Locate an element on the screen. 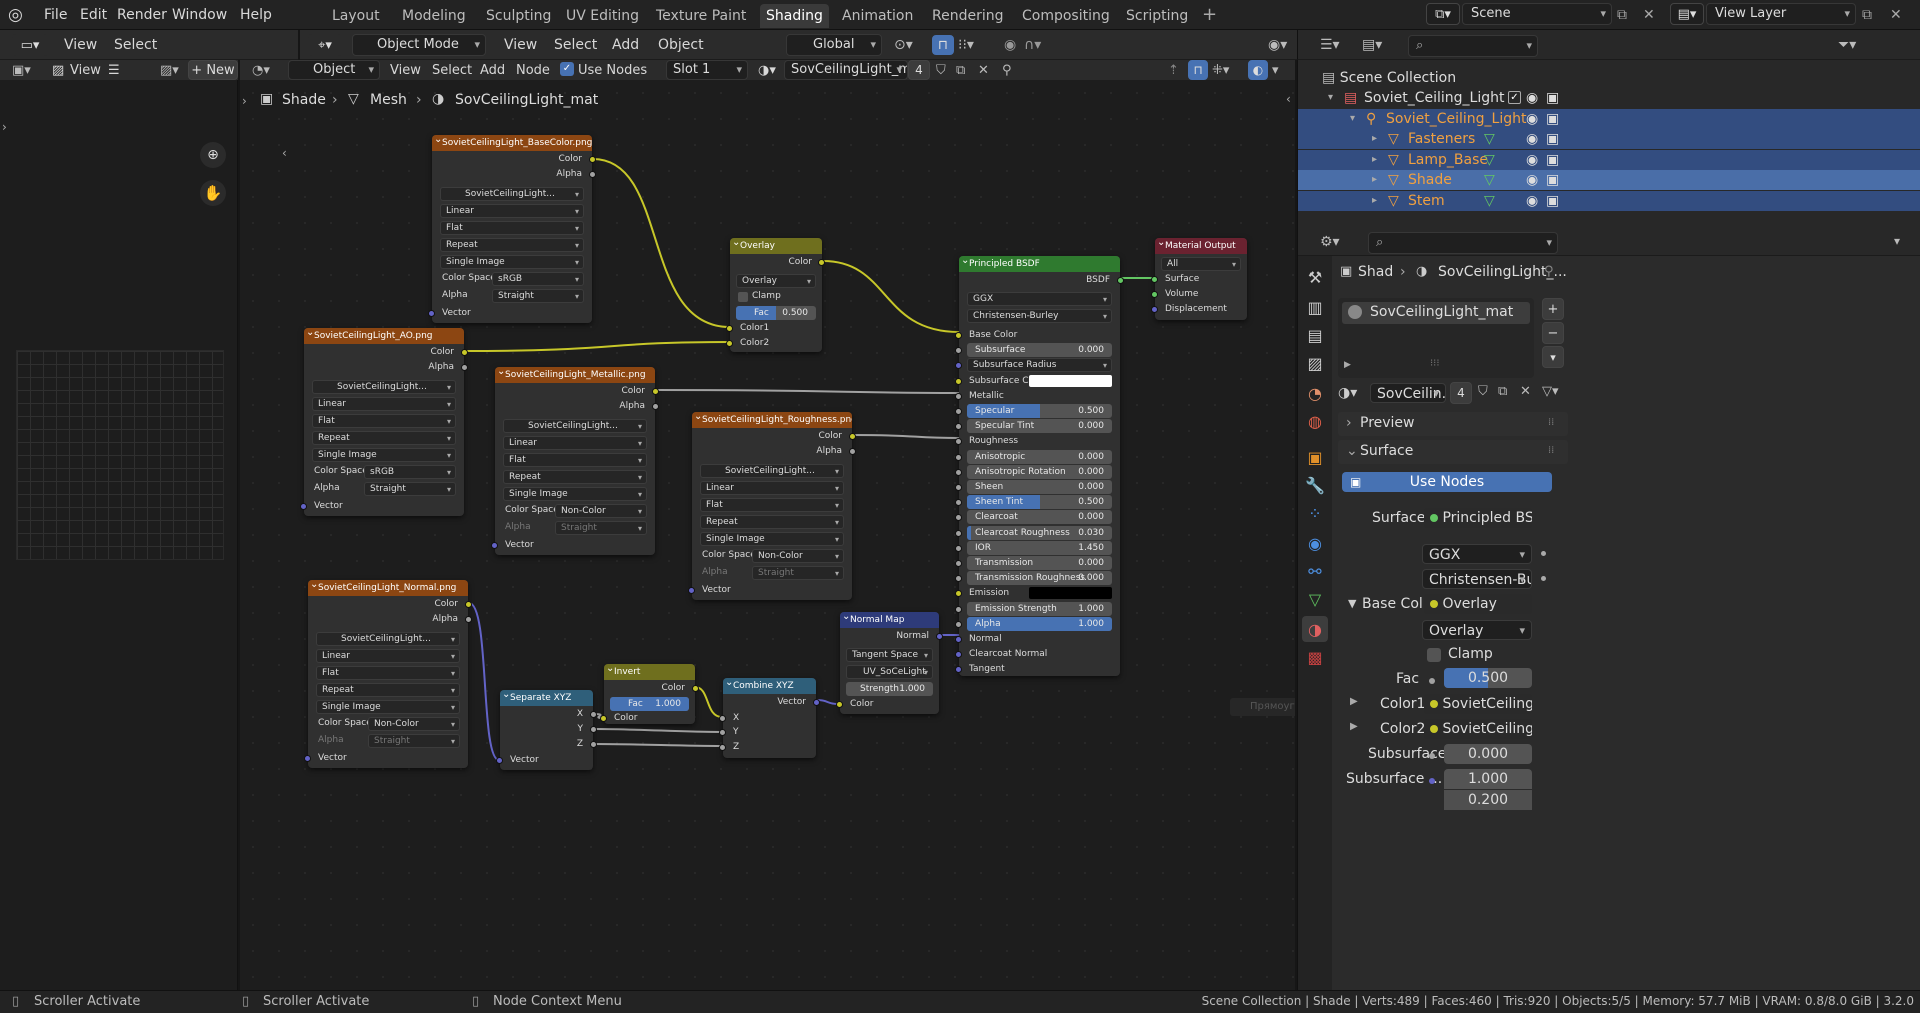  subsurface-method-dropdown: Christensen-Burley is located at coordinates (1039, 316).